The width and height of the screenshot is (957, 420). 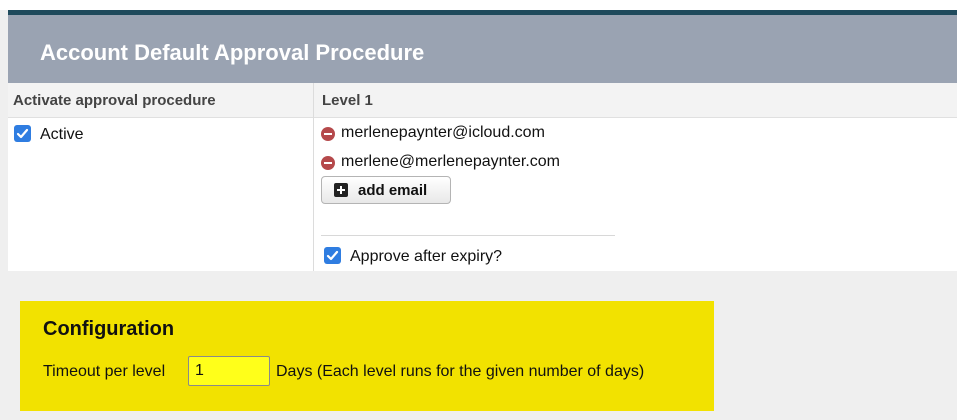 I want to click on remove-email-1-icon, so click(x=328, y=134).